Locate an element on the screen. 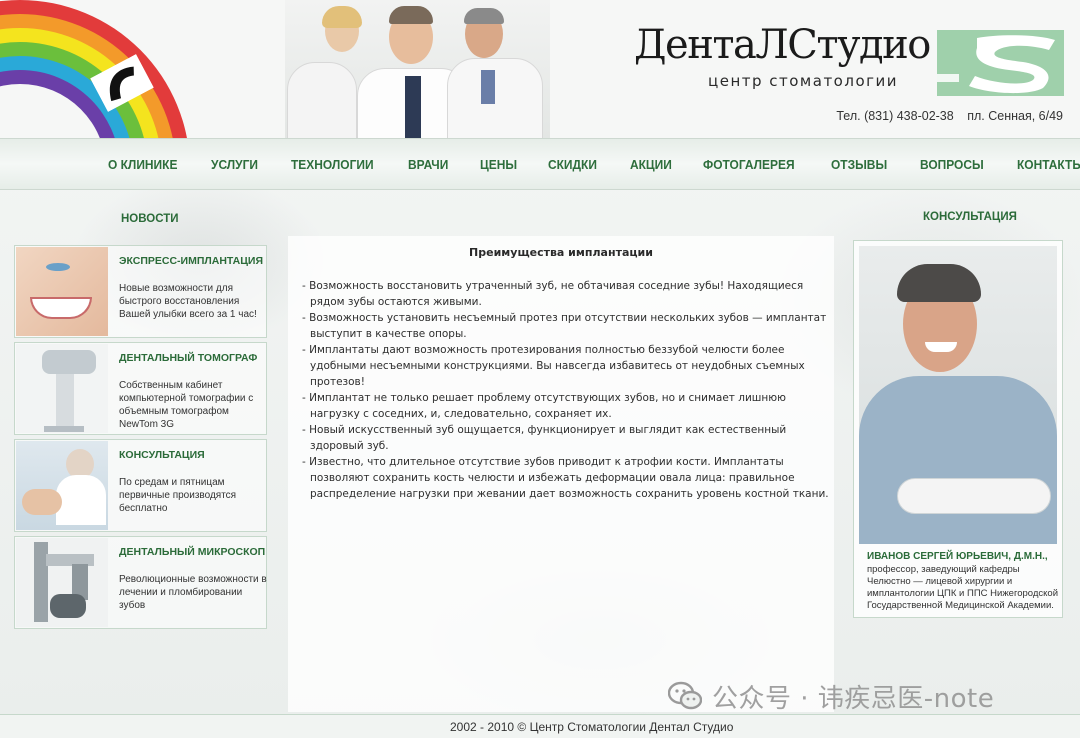 This screenshot has width=1080, height=738. brand-mark-icon is located at coordinates (1000, 63).